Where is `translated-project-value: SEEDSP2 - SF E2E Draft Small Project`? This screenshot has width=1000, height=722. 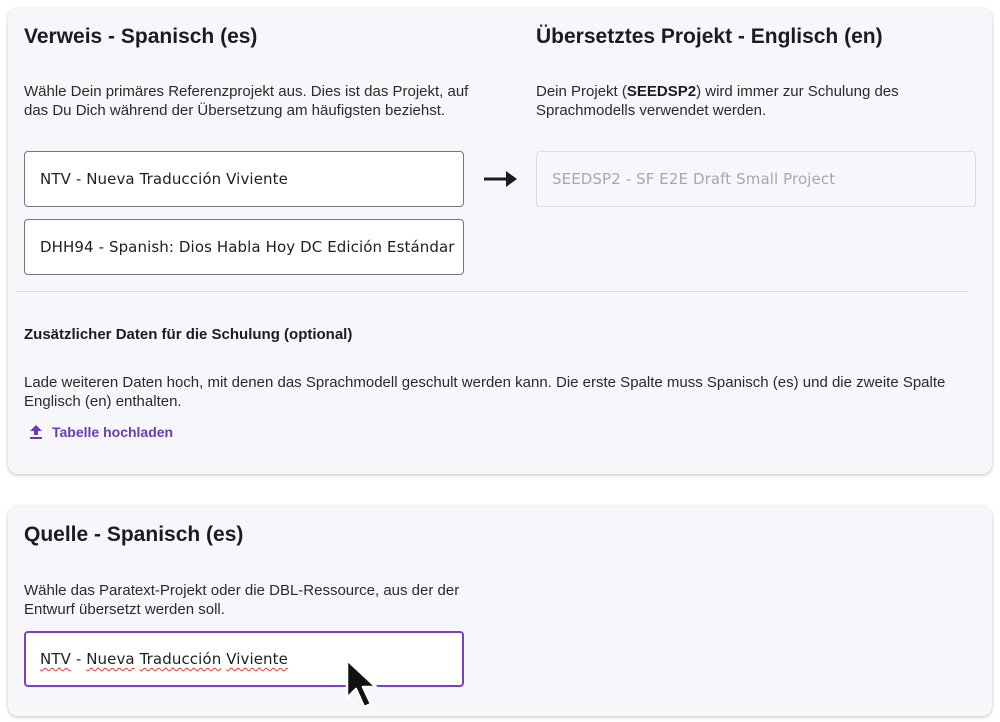 translated-project-value: SEEDSP2 - SF E2E Draft Small Project is located at coordinates (694, 179).